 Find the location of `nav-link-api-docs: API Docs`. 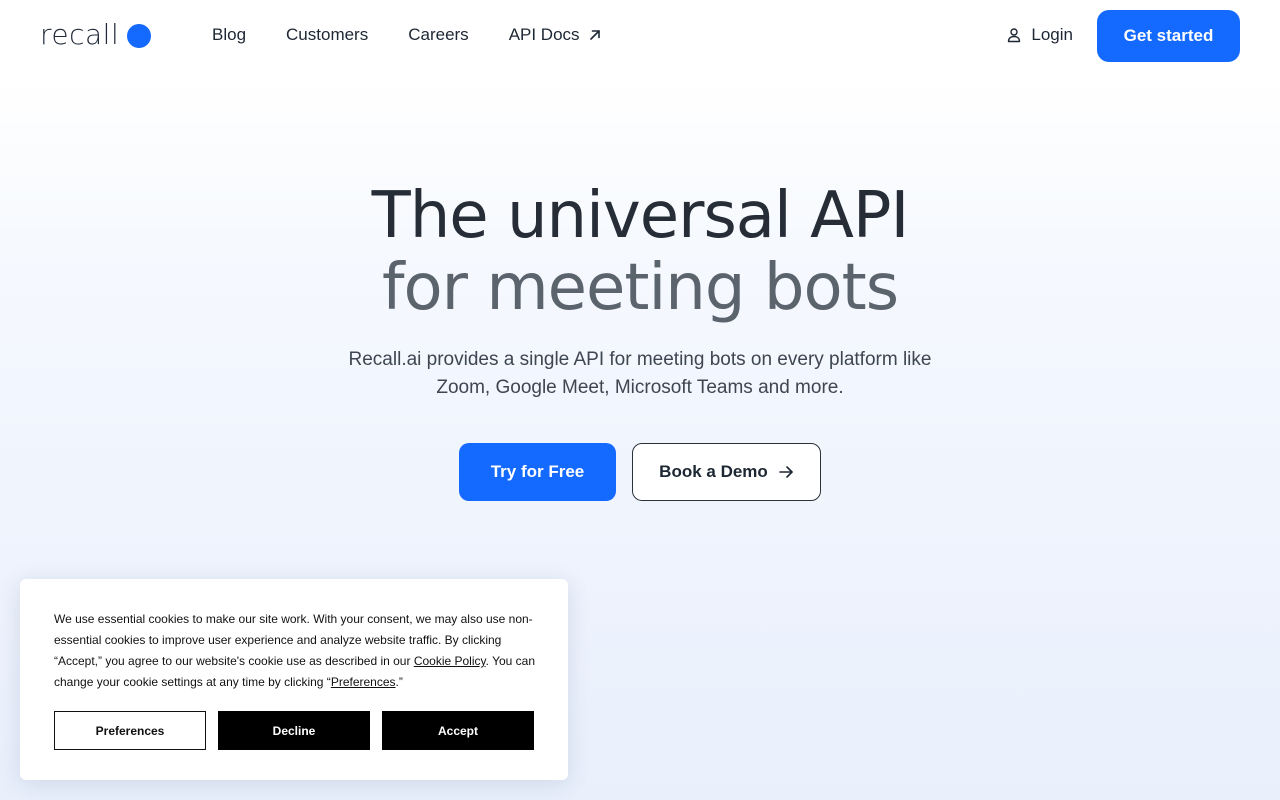

nav-link-api-docs: API Docs is located at coordinates (555, 35).